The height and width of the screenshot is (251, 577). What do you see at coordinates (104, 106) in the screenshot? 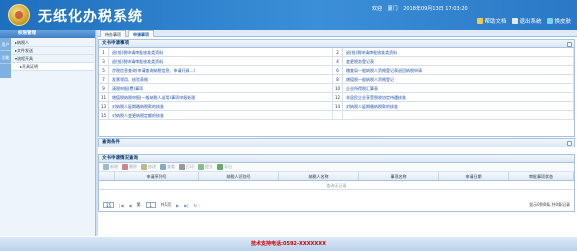
I see `row-number: 13` at bounding box center [104, 106].